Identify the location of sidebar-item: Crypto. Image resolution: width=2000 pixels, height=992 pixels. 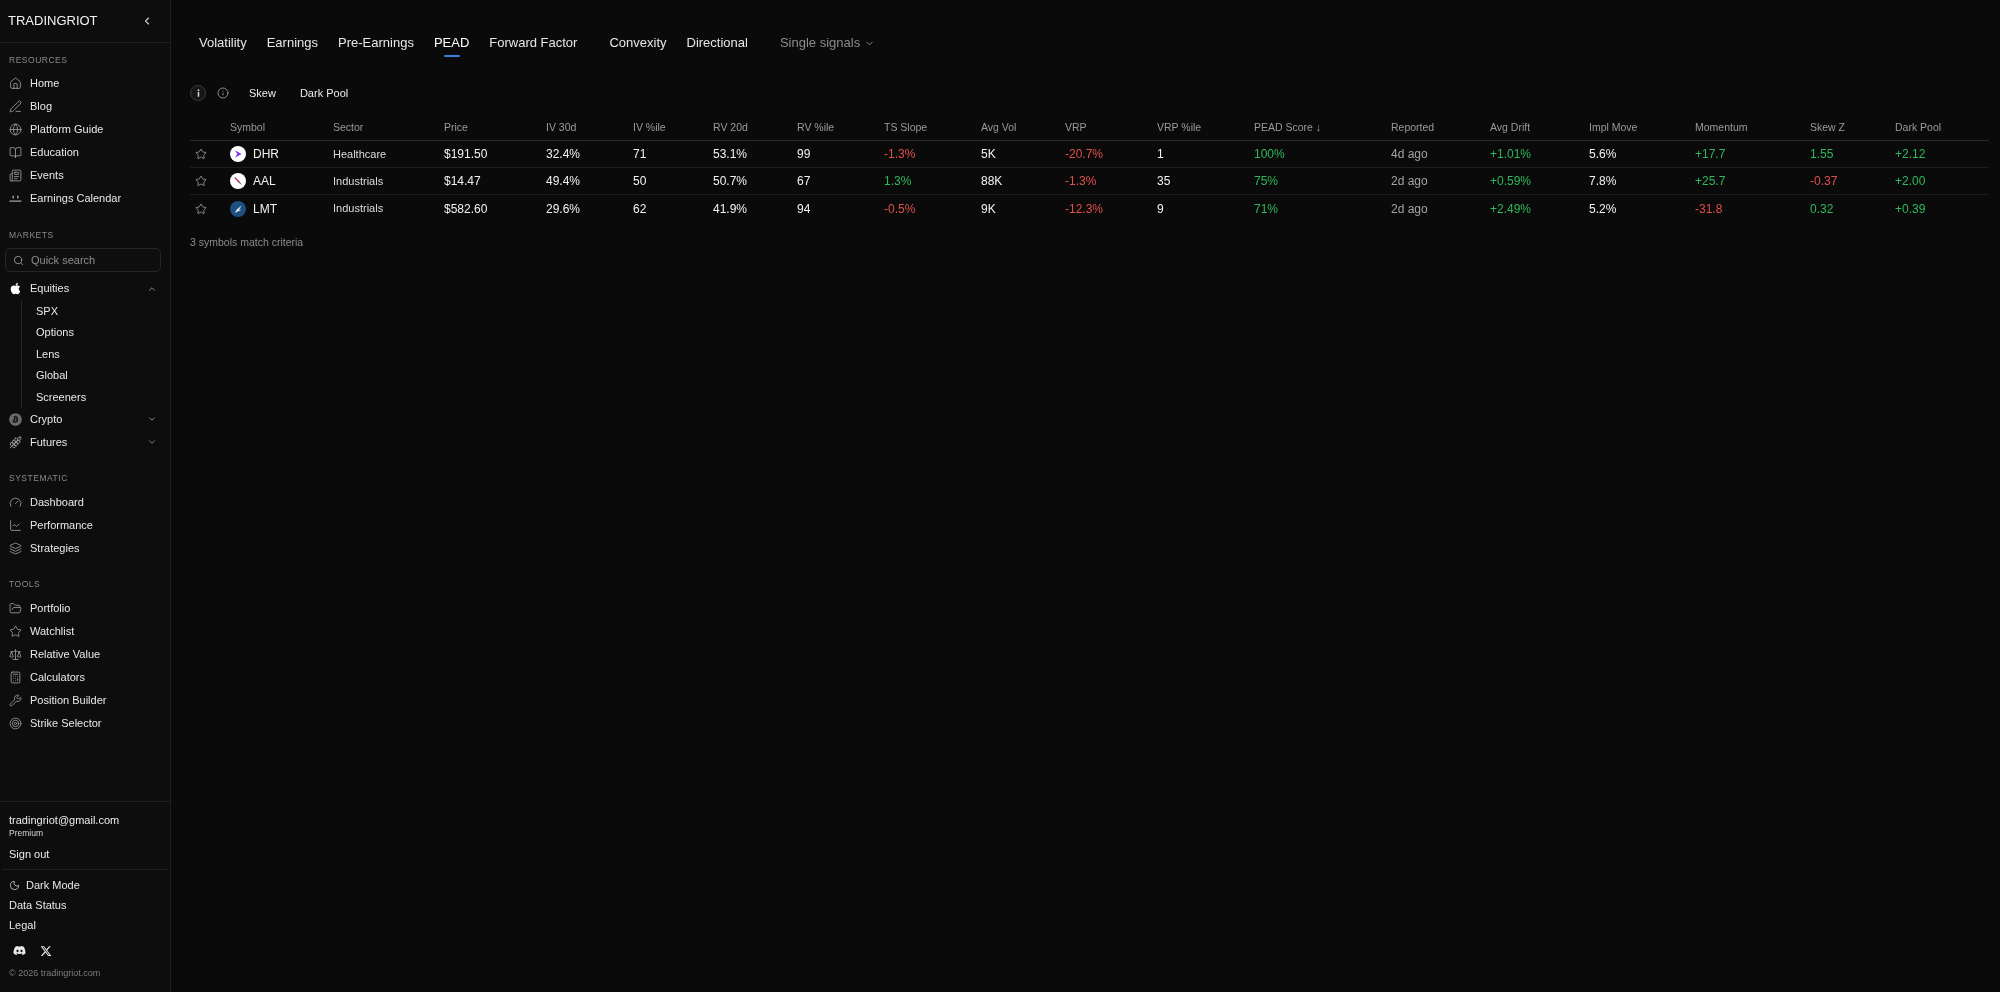
(85, 419).